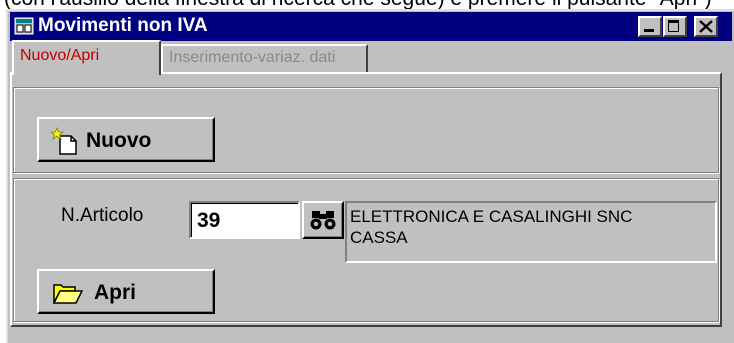 The image size is (734, 343). Describe the element at coordinates (119, 140) in the screenshot. I see `new-button-label: Nuovo` at that location.